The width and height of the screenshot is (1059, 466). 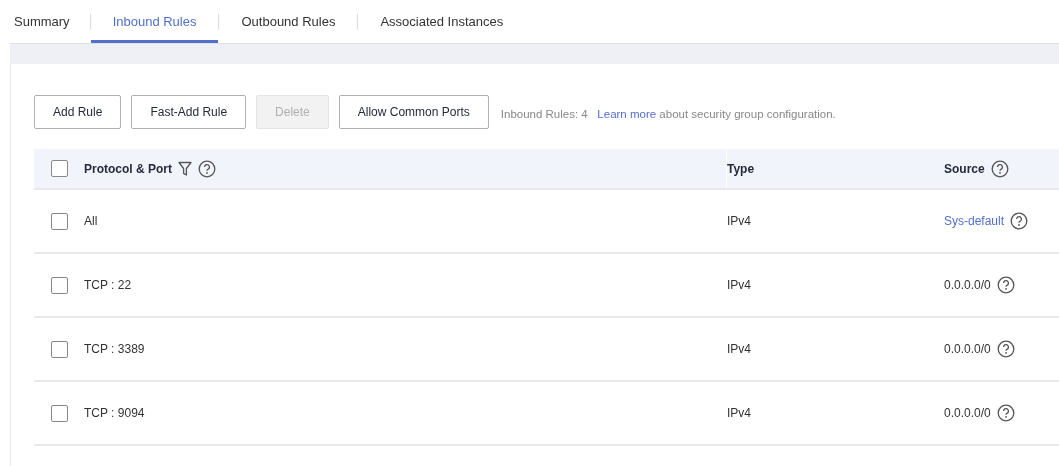 What do you see at coordinates (668, 114) in the screenshot?
I see `rules-info: Inbound Rules: 4 Learn more about security group configuration.` at bounding box center [668, 114].